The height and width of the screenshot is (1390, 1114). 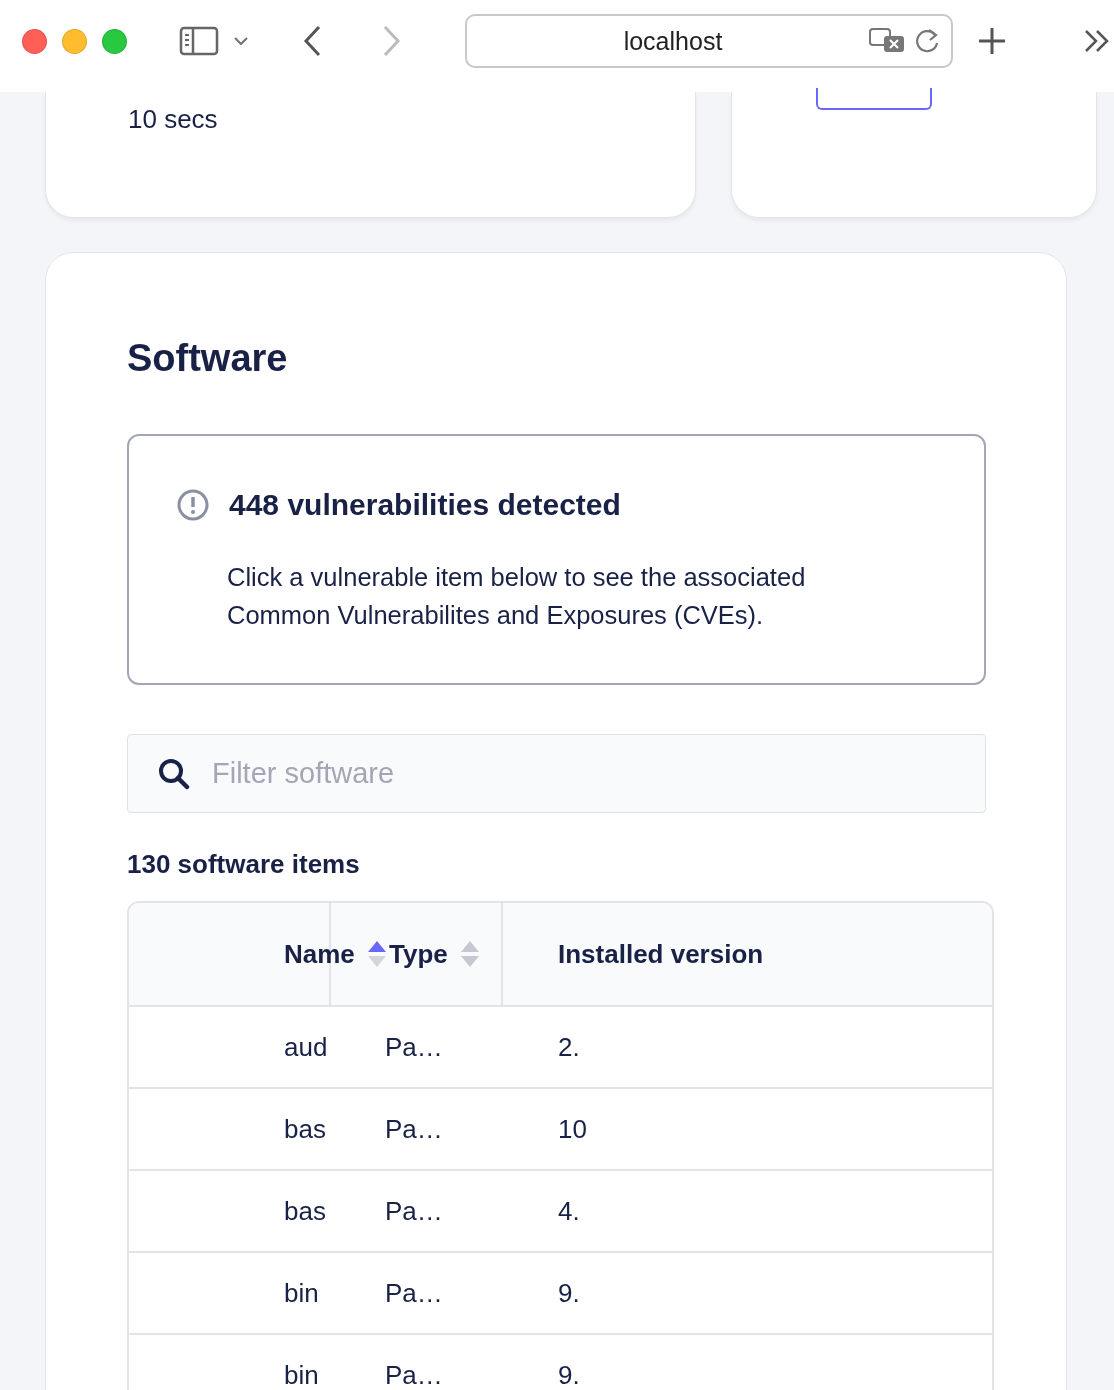 I want to click on search-field: Filter software, so click(x=556, y=773).